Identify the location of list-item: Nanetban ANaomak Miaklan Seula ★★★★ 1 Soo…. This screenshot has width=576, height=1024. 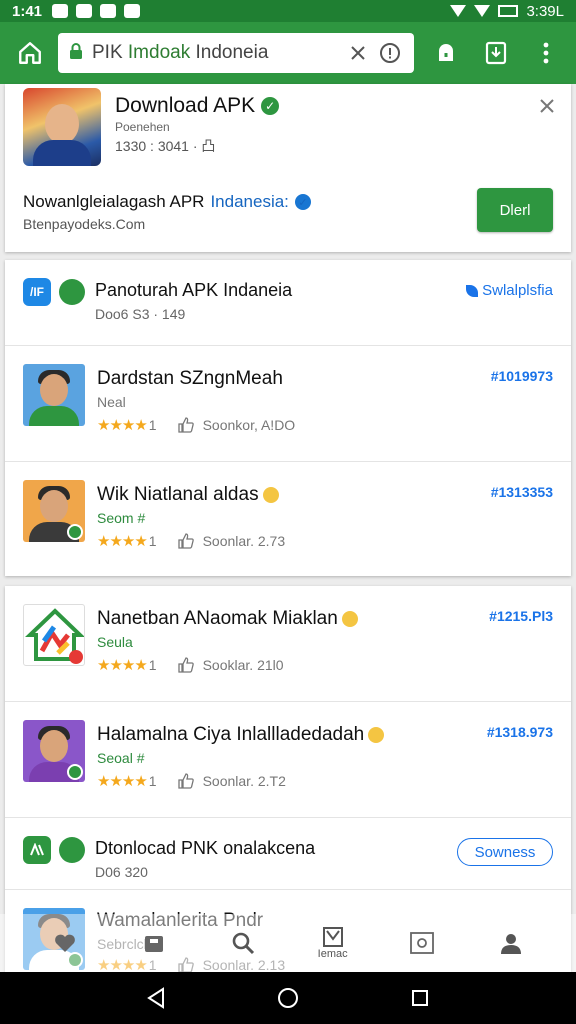
(288, 644).